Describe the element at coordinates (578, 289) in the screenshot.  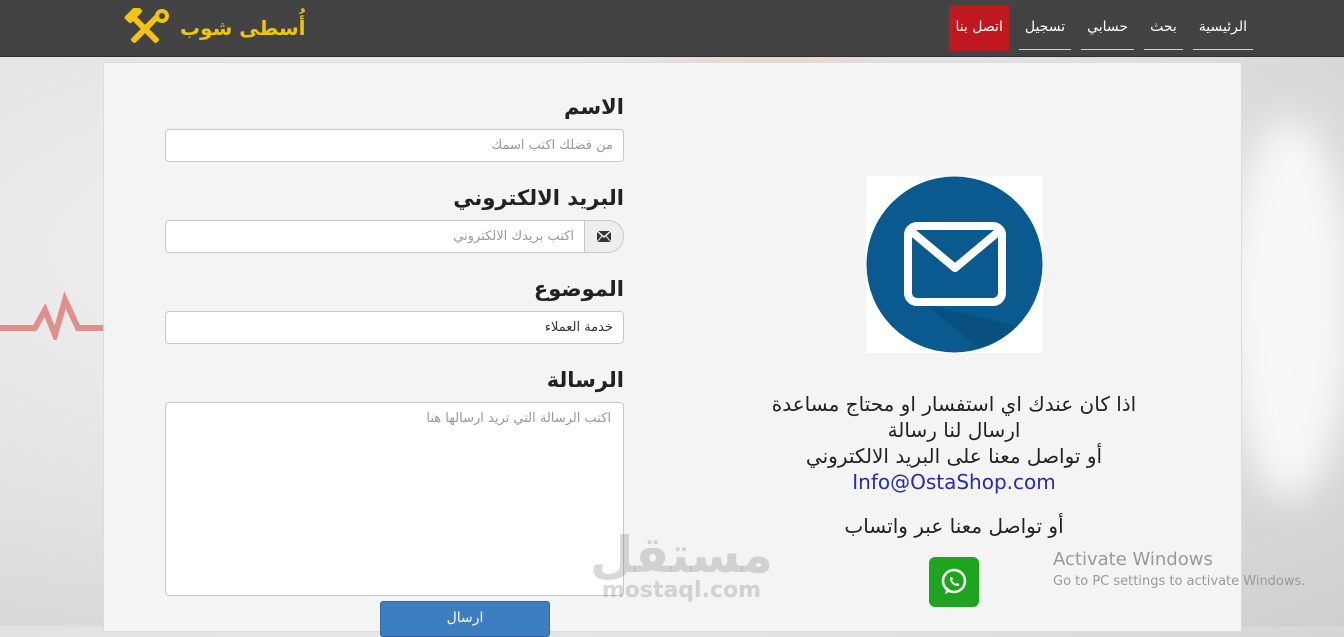
I see `subject-label: الموضوع` at that location.